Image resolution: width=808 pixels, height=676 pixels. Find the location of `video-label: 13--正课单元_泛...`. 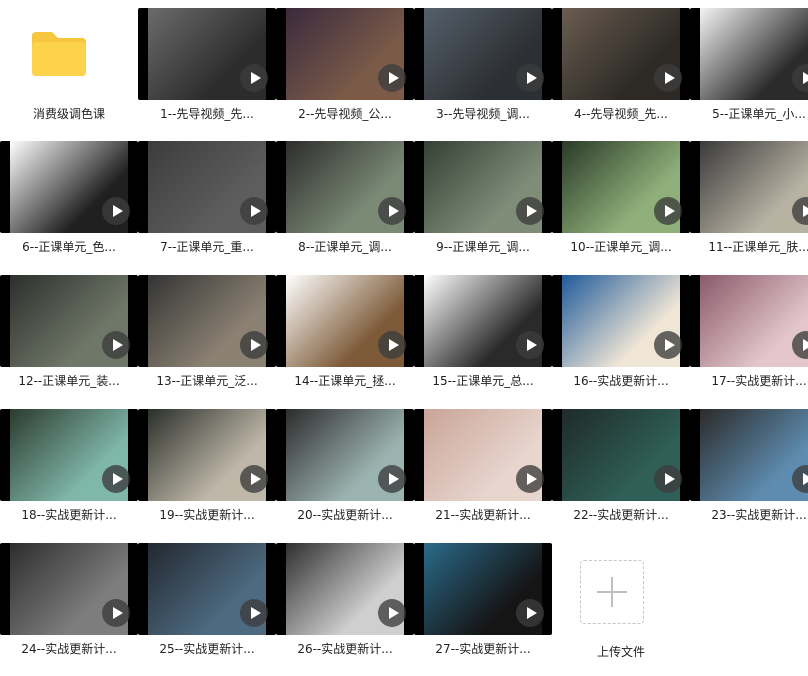

video-label: 13--正课单元_泛... is located at coordinates (207, 381).